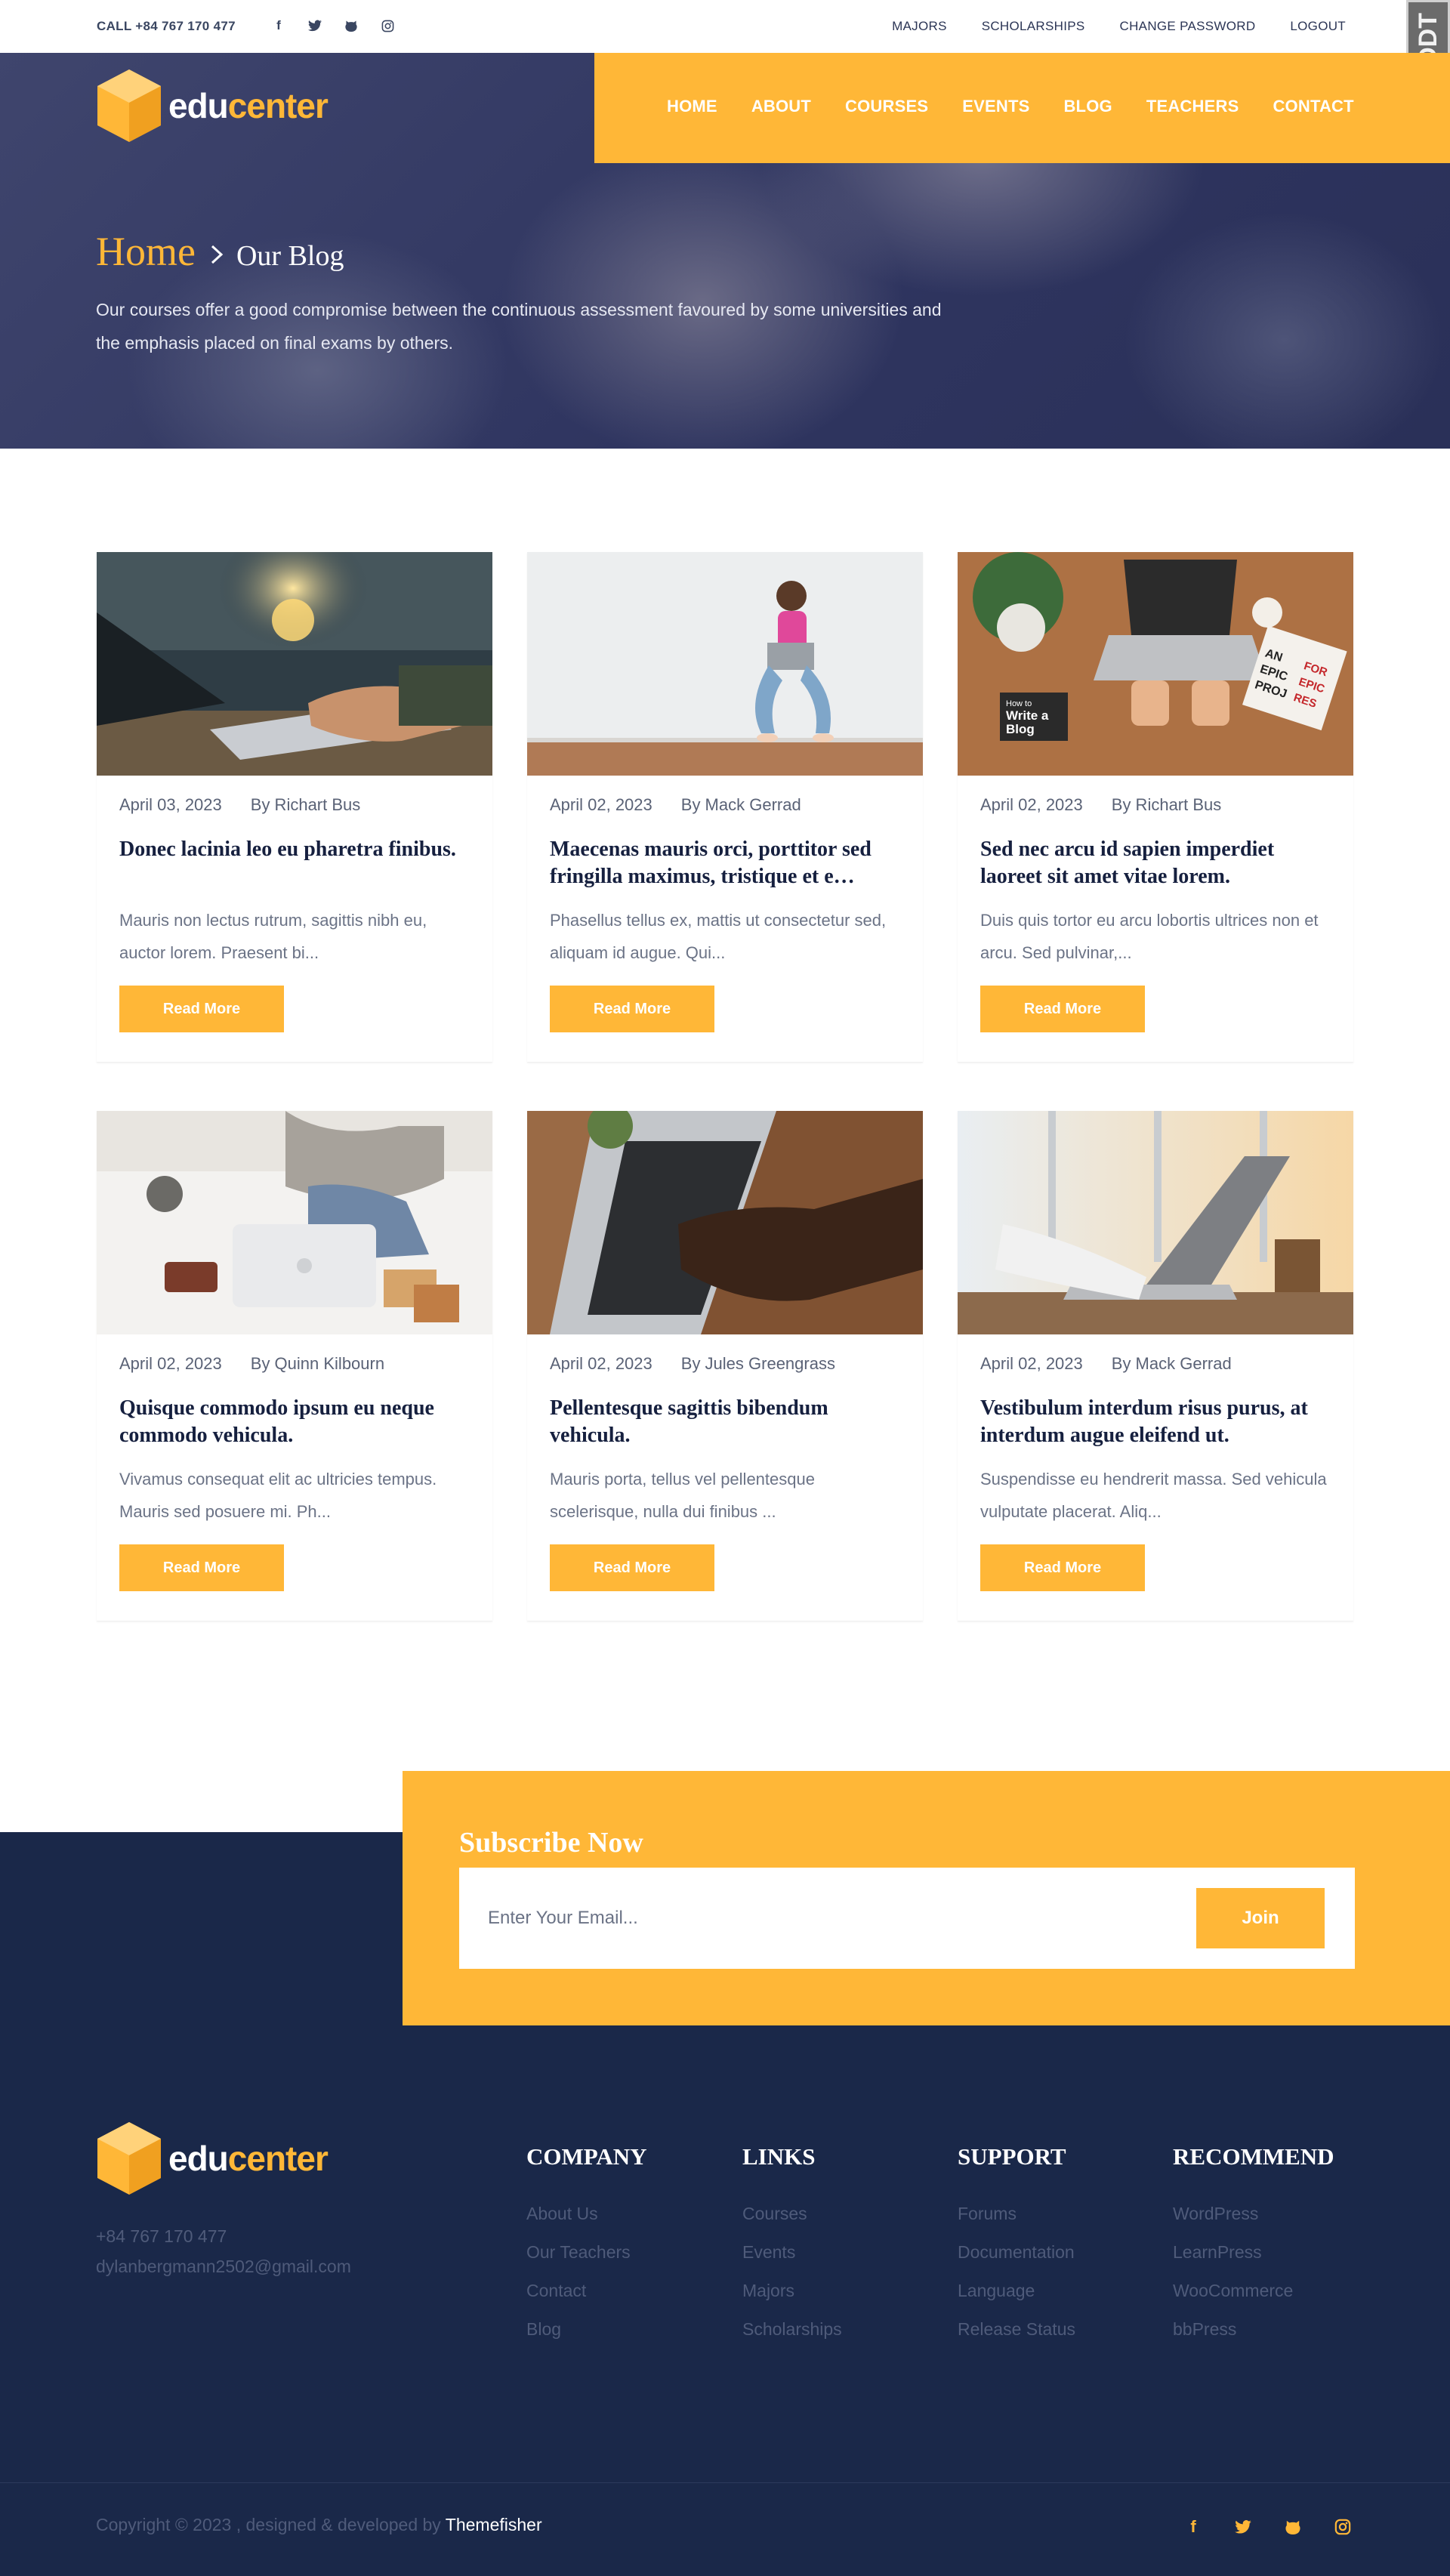 This screenshot has width=1450, height=2576. Describe the element at coordinates (1106, 1364) in the screenshot. I see `post-meta: April 02, 2023 By Mack Gerrad` at that location.